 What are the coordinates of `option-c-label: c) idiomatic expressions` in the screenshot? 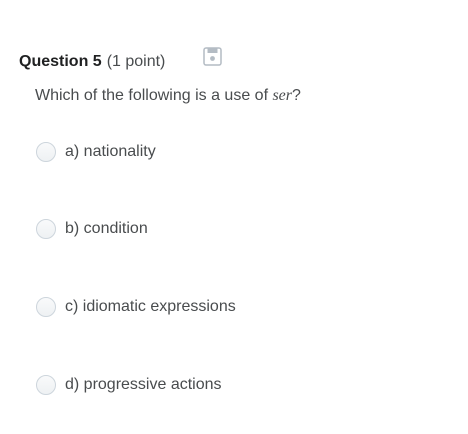 It's located at (150, 307).